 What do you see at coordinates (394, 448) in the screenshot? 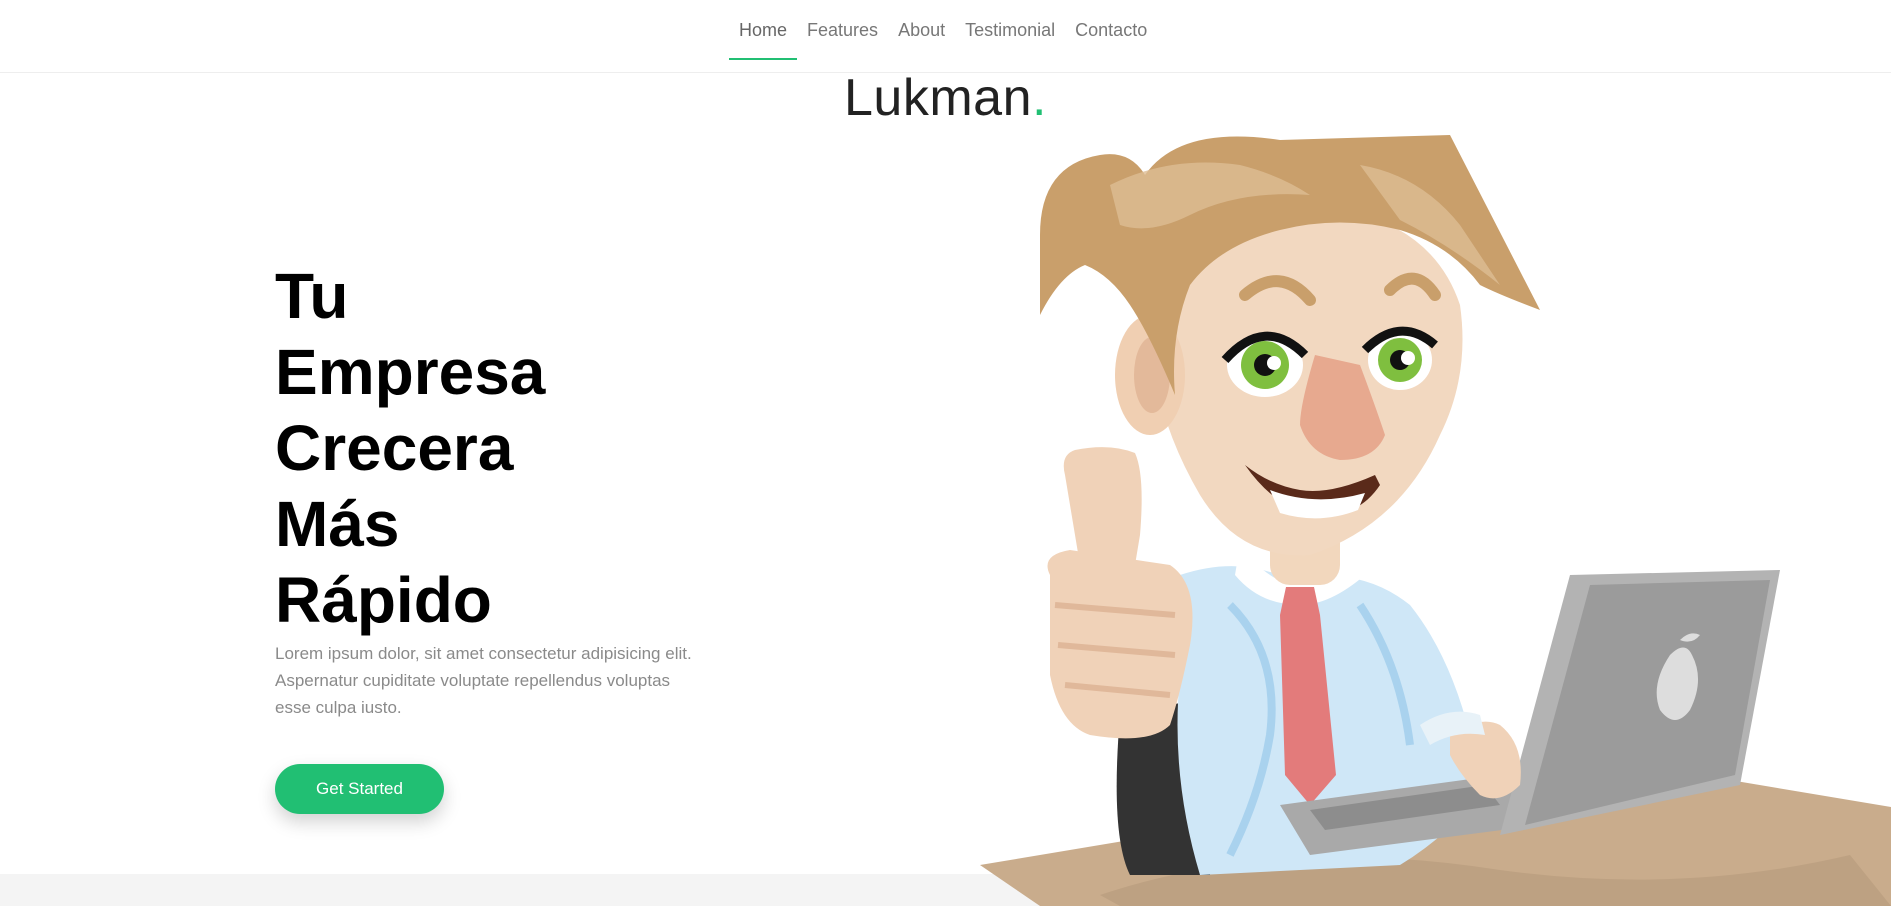
I see `hero-title-line: Crecera` at bounding box center [394, 448].